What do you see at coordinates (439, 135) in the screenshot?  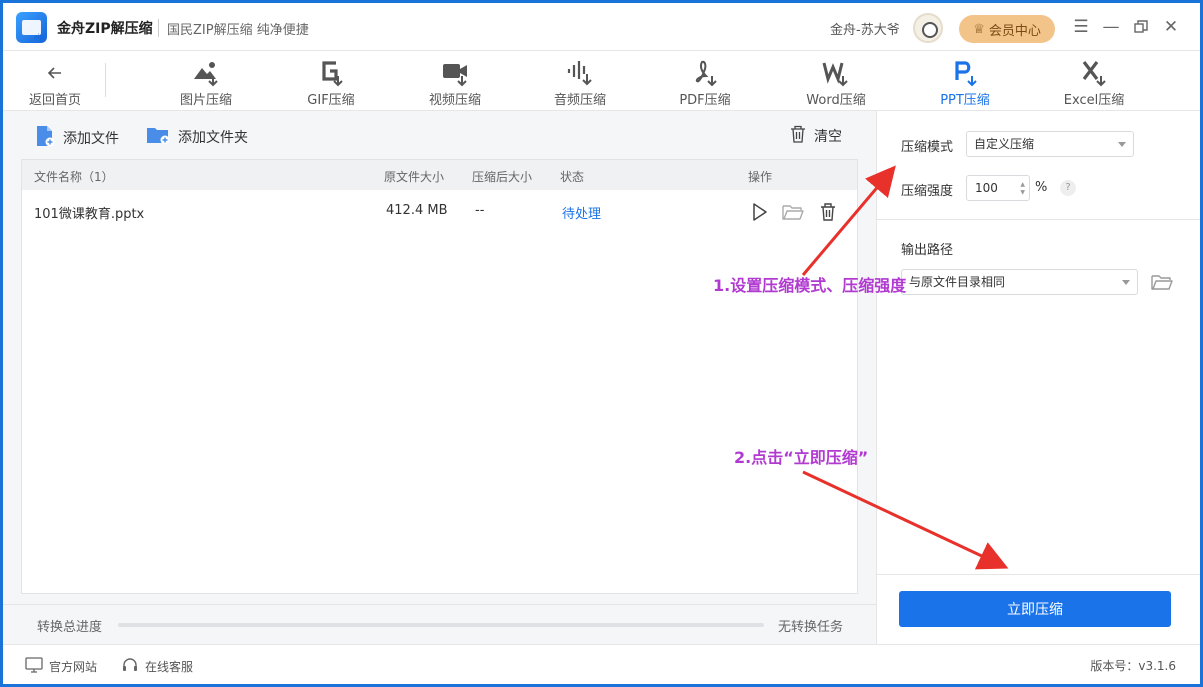 I see `file-actions: 添加文件 添加文件夹 清空` at bounding box center [439, 135].